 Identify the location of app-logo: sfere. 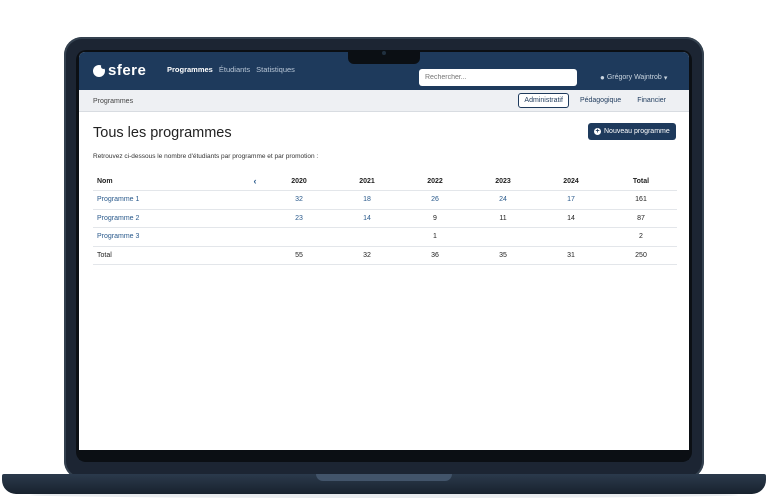
(119, 70).